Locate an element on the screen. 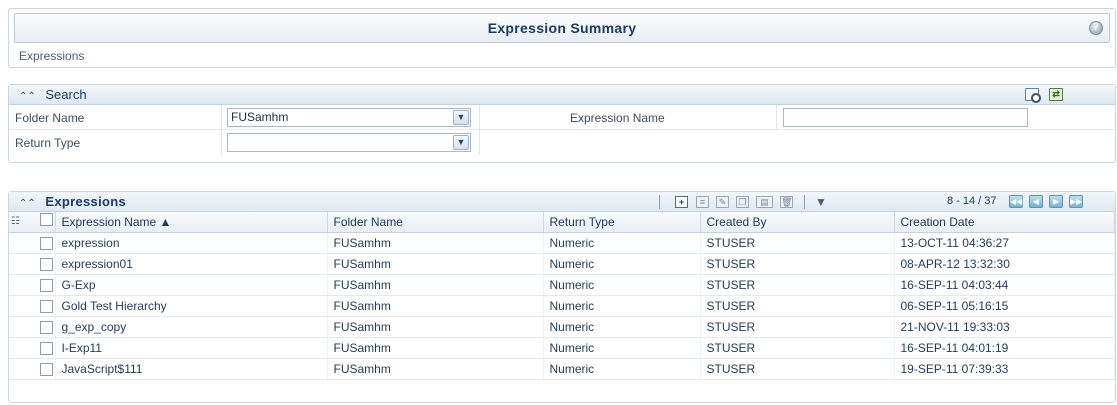  select-all-checkbox is located at coordinates (46, 220).